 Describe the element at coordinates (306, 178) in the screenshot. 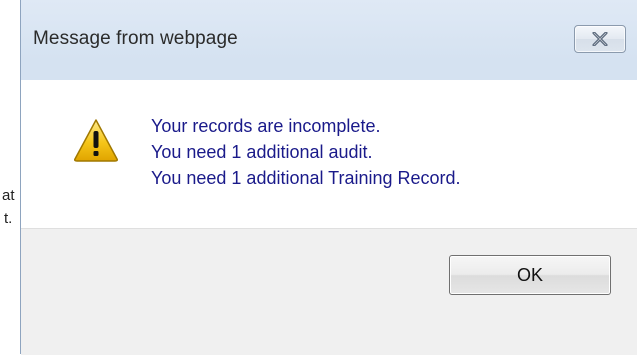

I see `message-line: You need 1 additional Training Record.` at that location.